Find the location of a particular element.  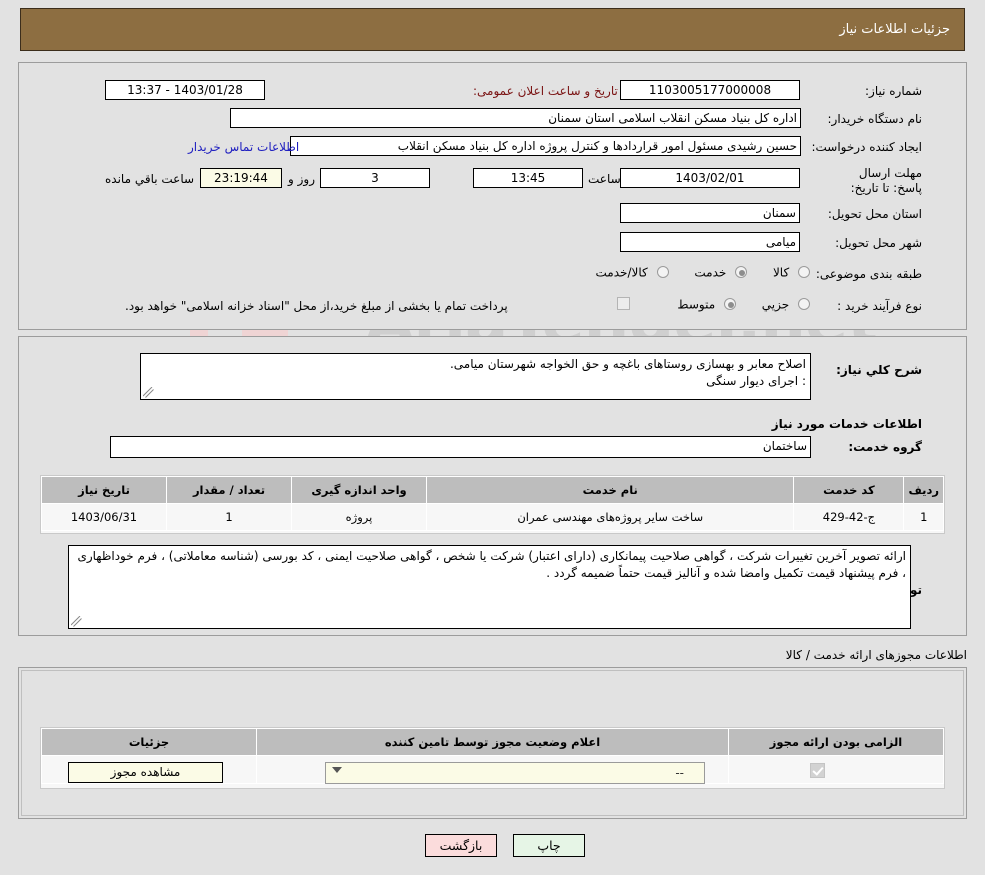

deadline-hour-label: ساعت is located at coordinates (604, 179).